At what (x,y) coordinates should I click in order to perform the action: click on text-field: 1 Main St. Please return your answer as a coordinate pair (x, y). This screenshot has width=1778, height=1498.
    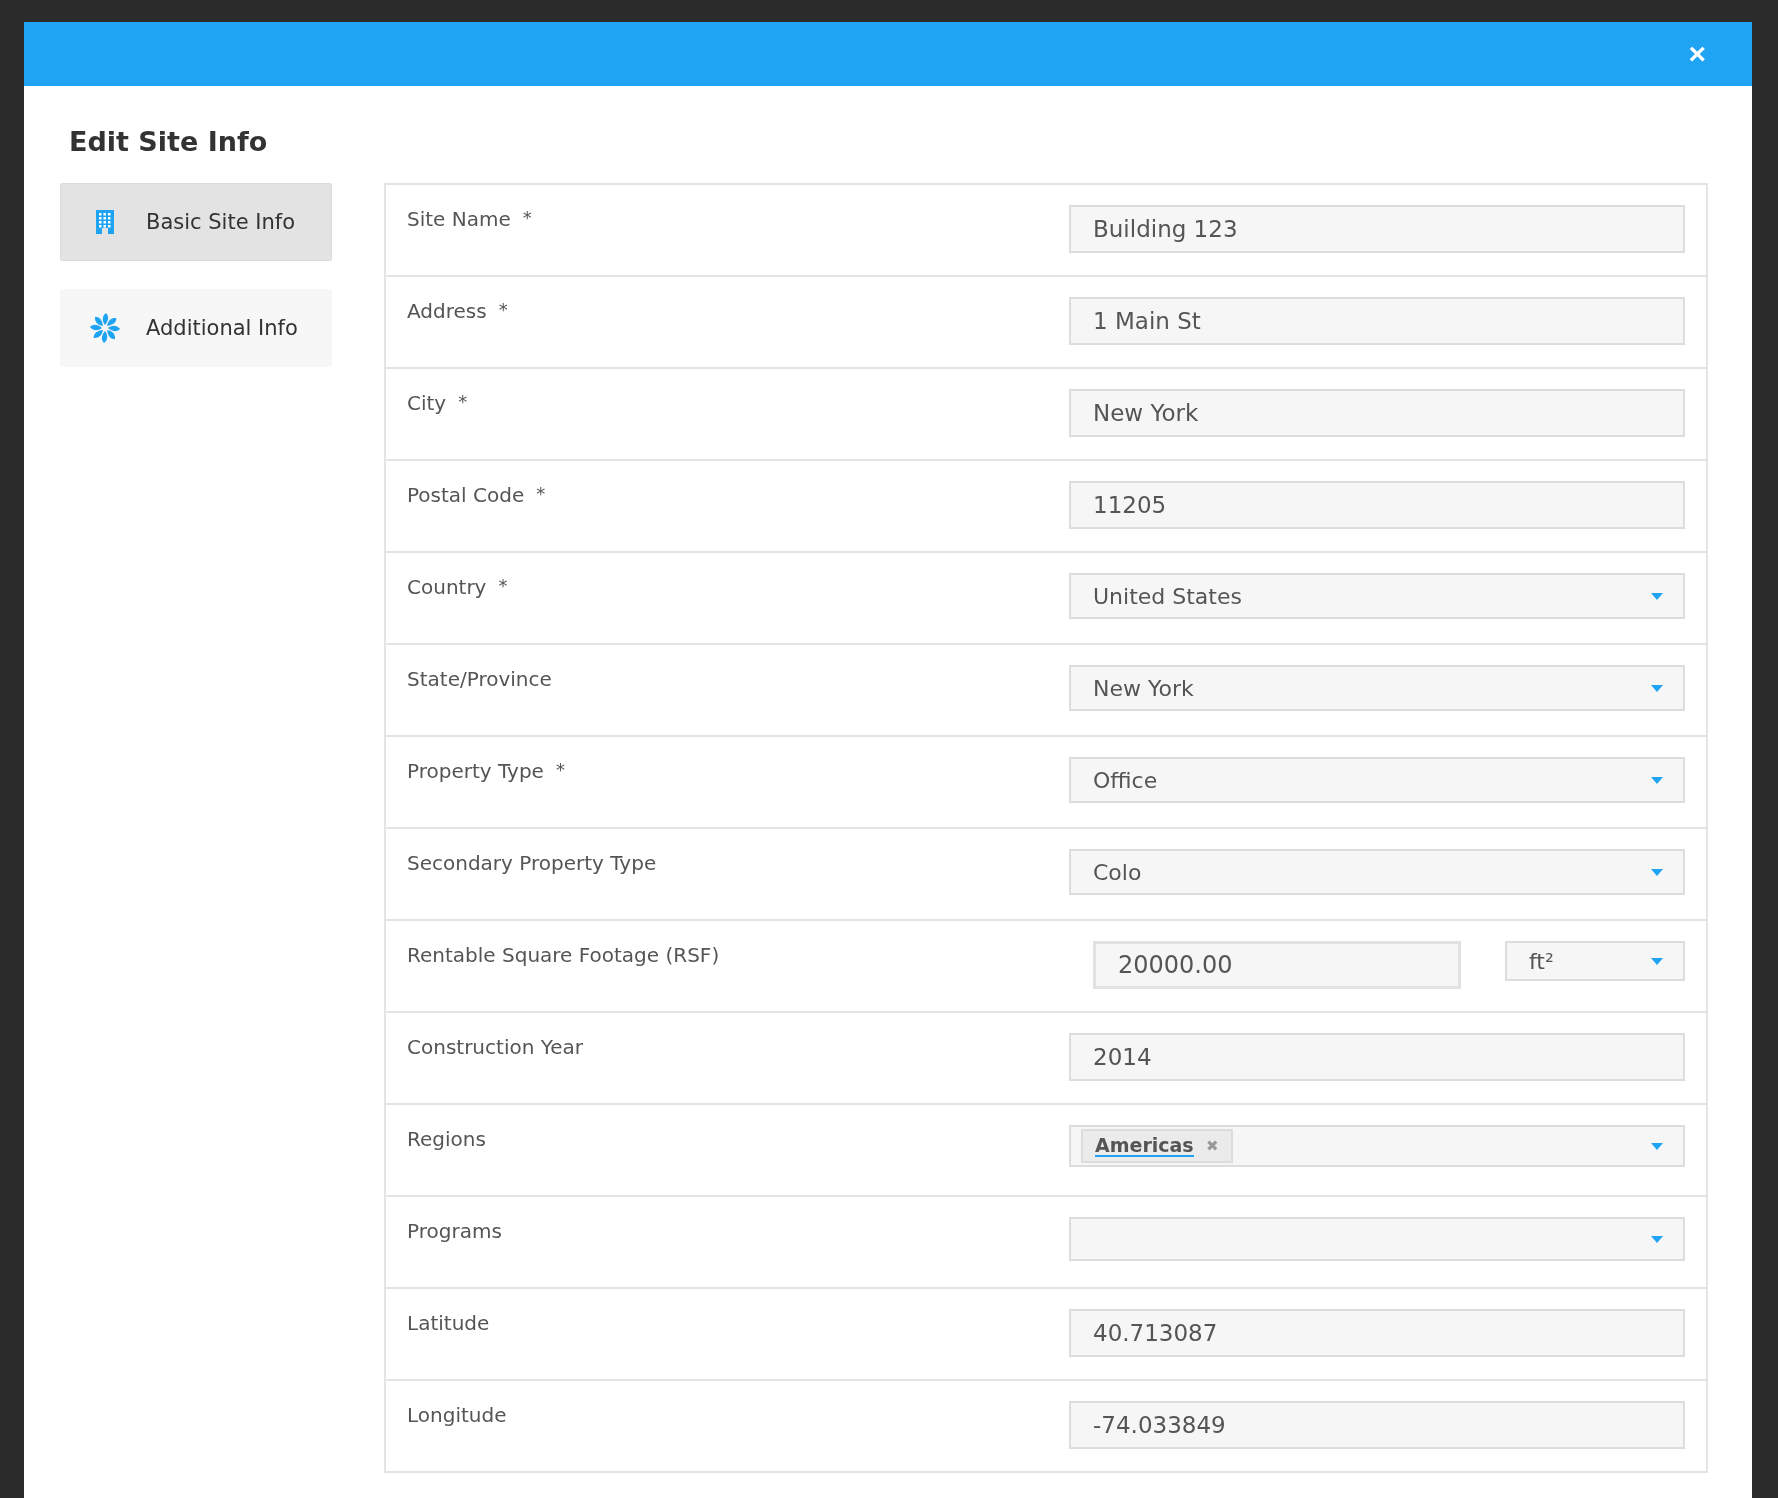
    Looking at the image, I should click on (1377, 321).